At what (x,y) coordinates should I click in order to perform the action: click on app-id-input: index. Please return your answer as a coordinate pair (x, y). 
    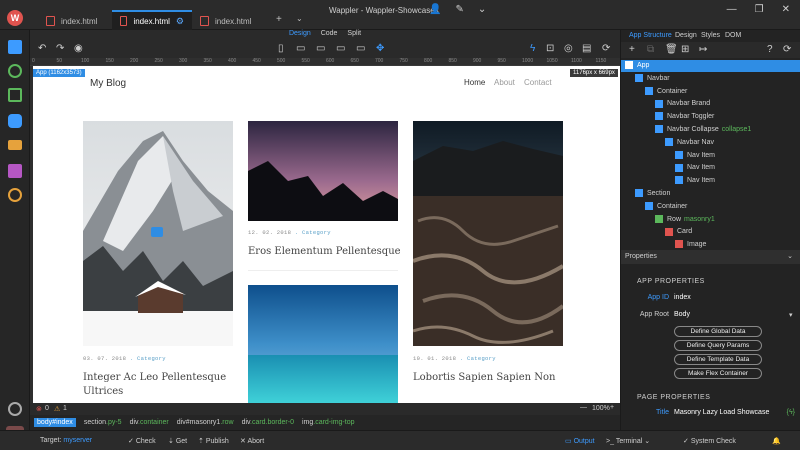
    Looking at the image, I should click on (682, 297).